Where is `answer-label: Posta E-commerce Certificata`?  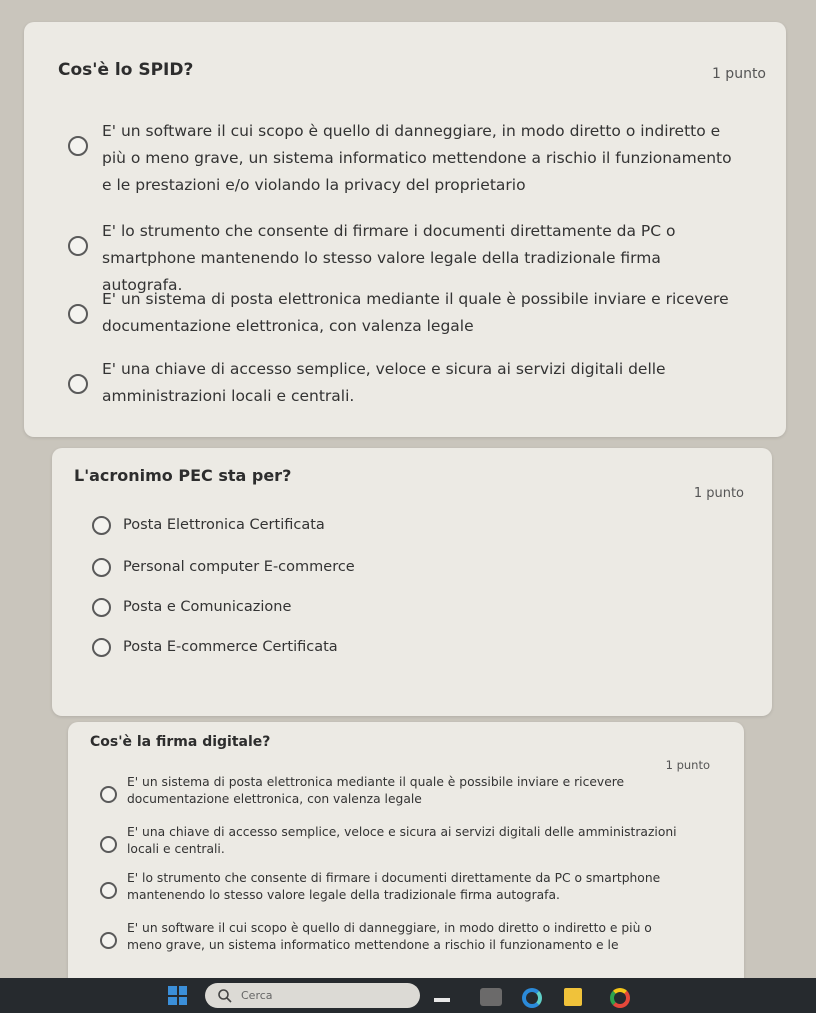 answer-label: Posta E-commerce Certificata is located at coordinates (230, 647).